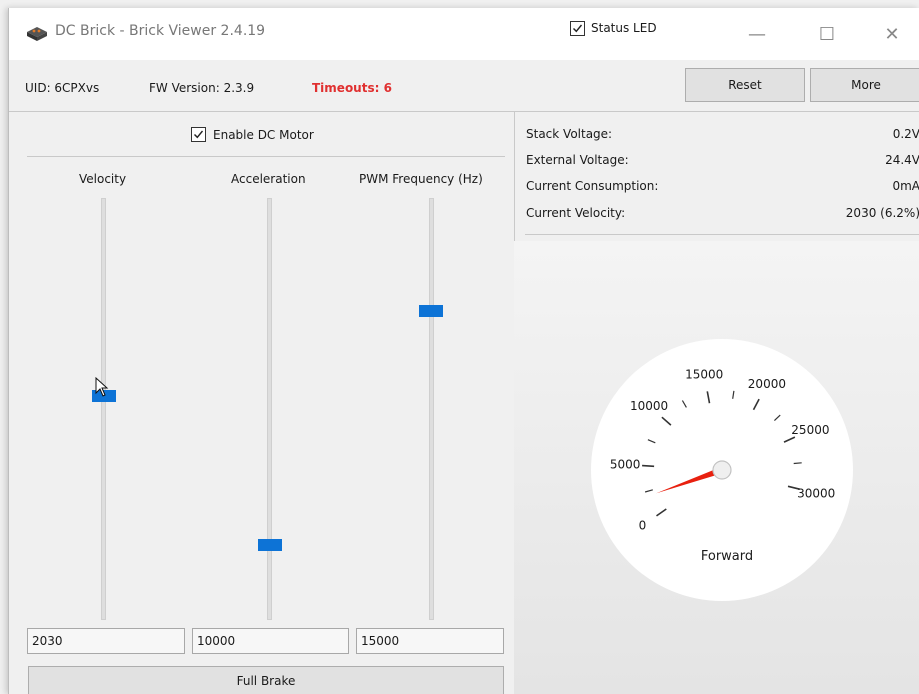 The width and height of the screenshot is (919, 694). Describe the element at coordinates (816, 493) in the screenshot. I see `gauge-tick-label: 30000` at that location.